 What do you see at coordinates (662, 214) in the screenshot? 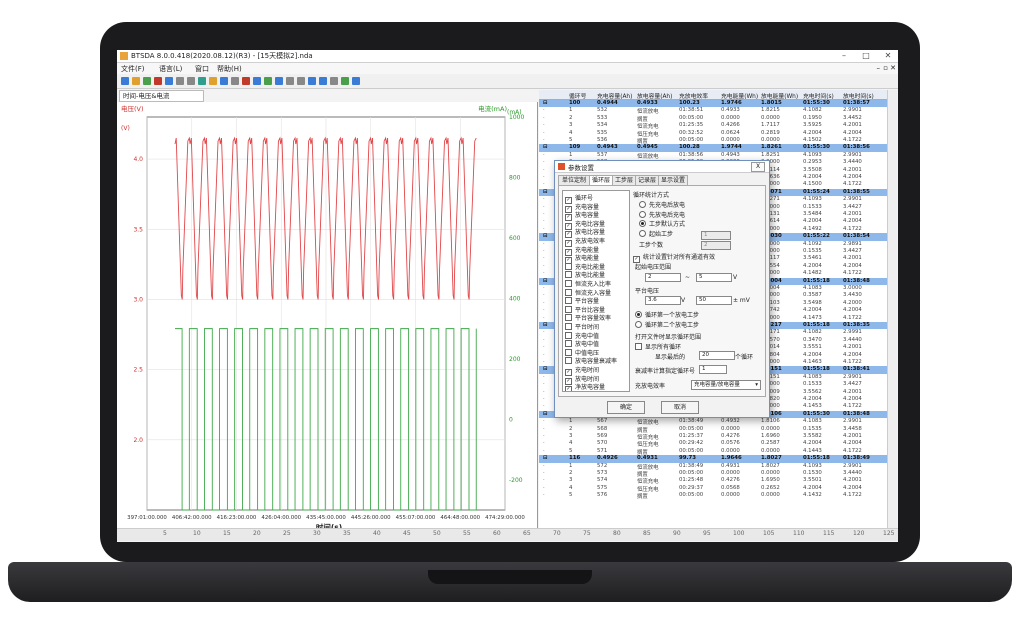
I see `stat-mode-radio: 先放电后充电` at bounding box center [662, 214].